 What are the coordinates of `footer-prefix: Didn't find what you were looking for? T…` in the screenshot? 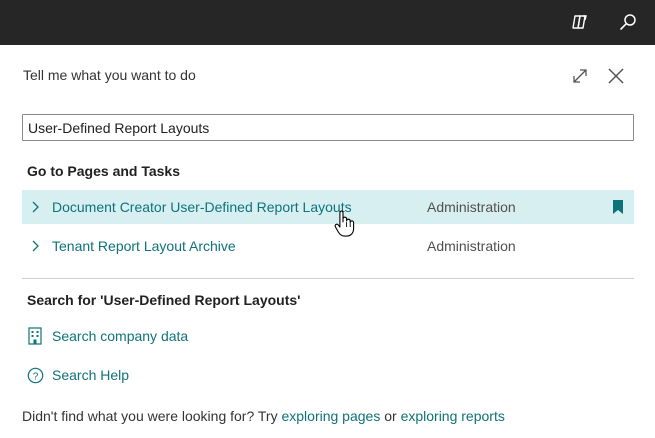 It's located at (152, 416).